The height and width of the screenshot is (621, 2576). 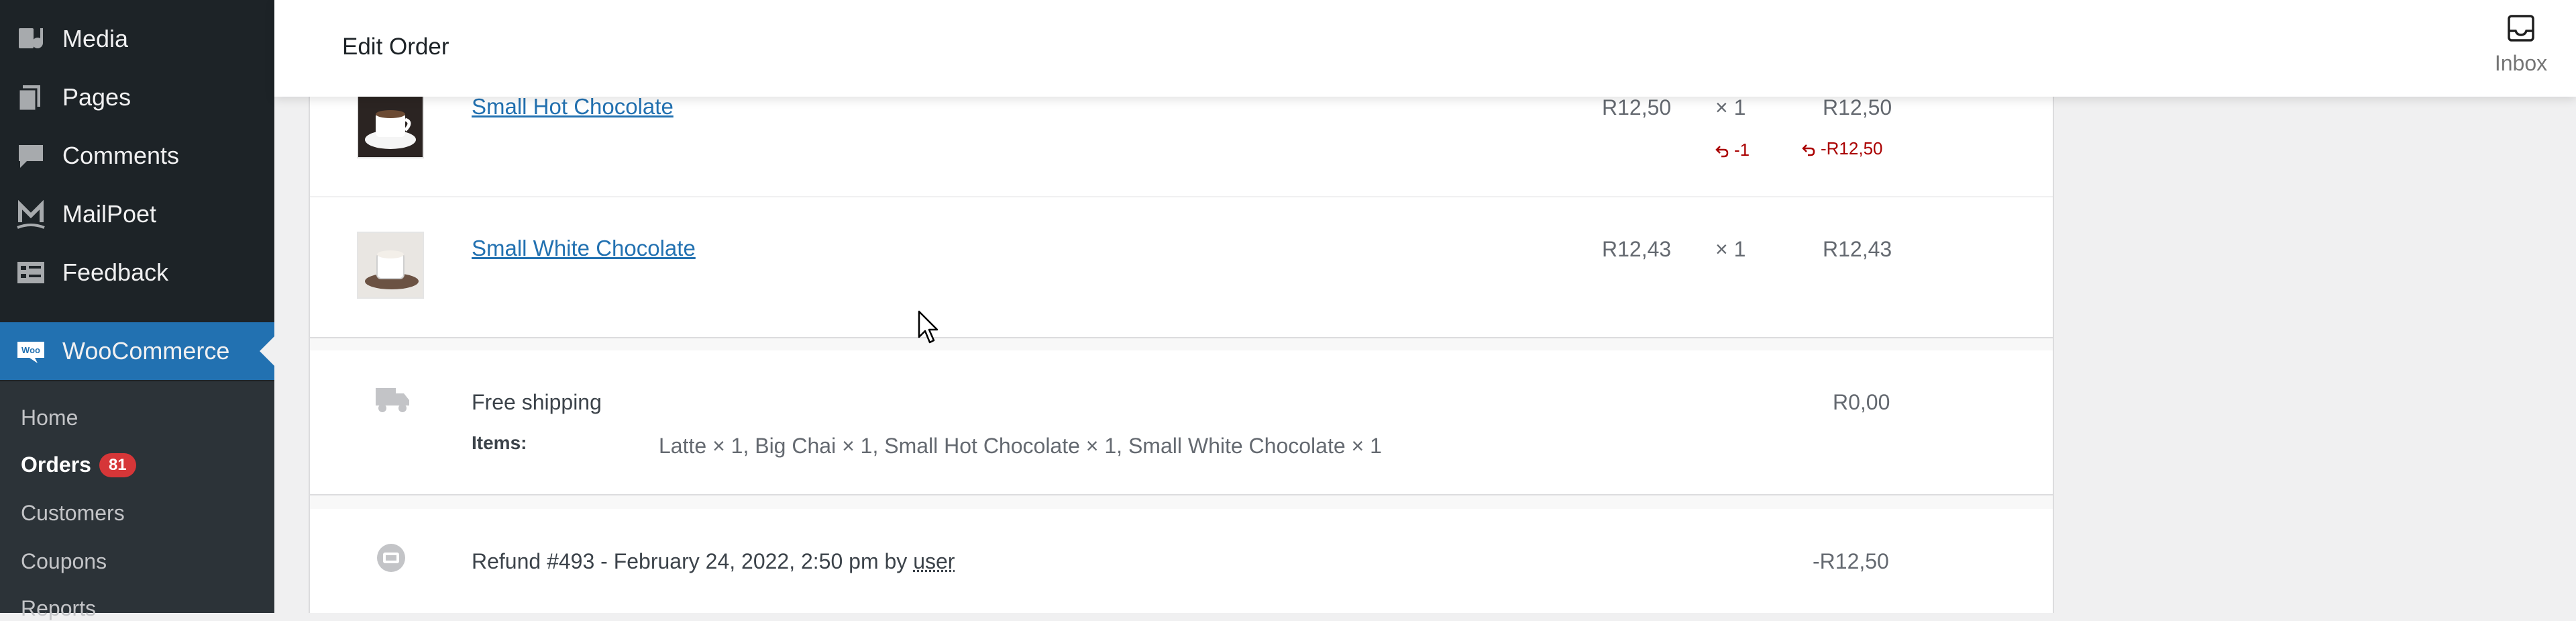 I want to click on sidebar-item-label: Pages, so click(x=96, y=97).